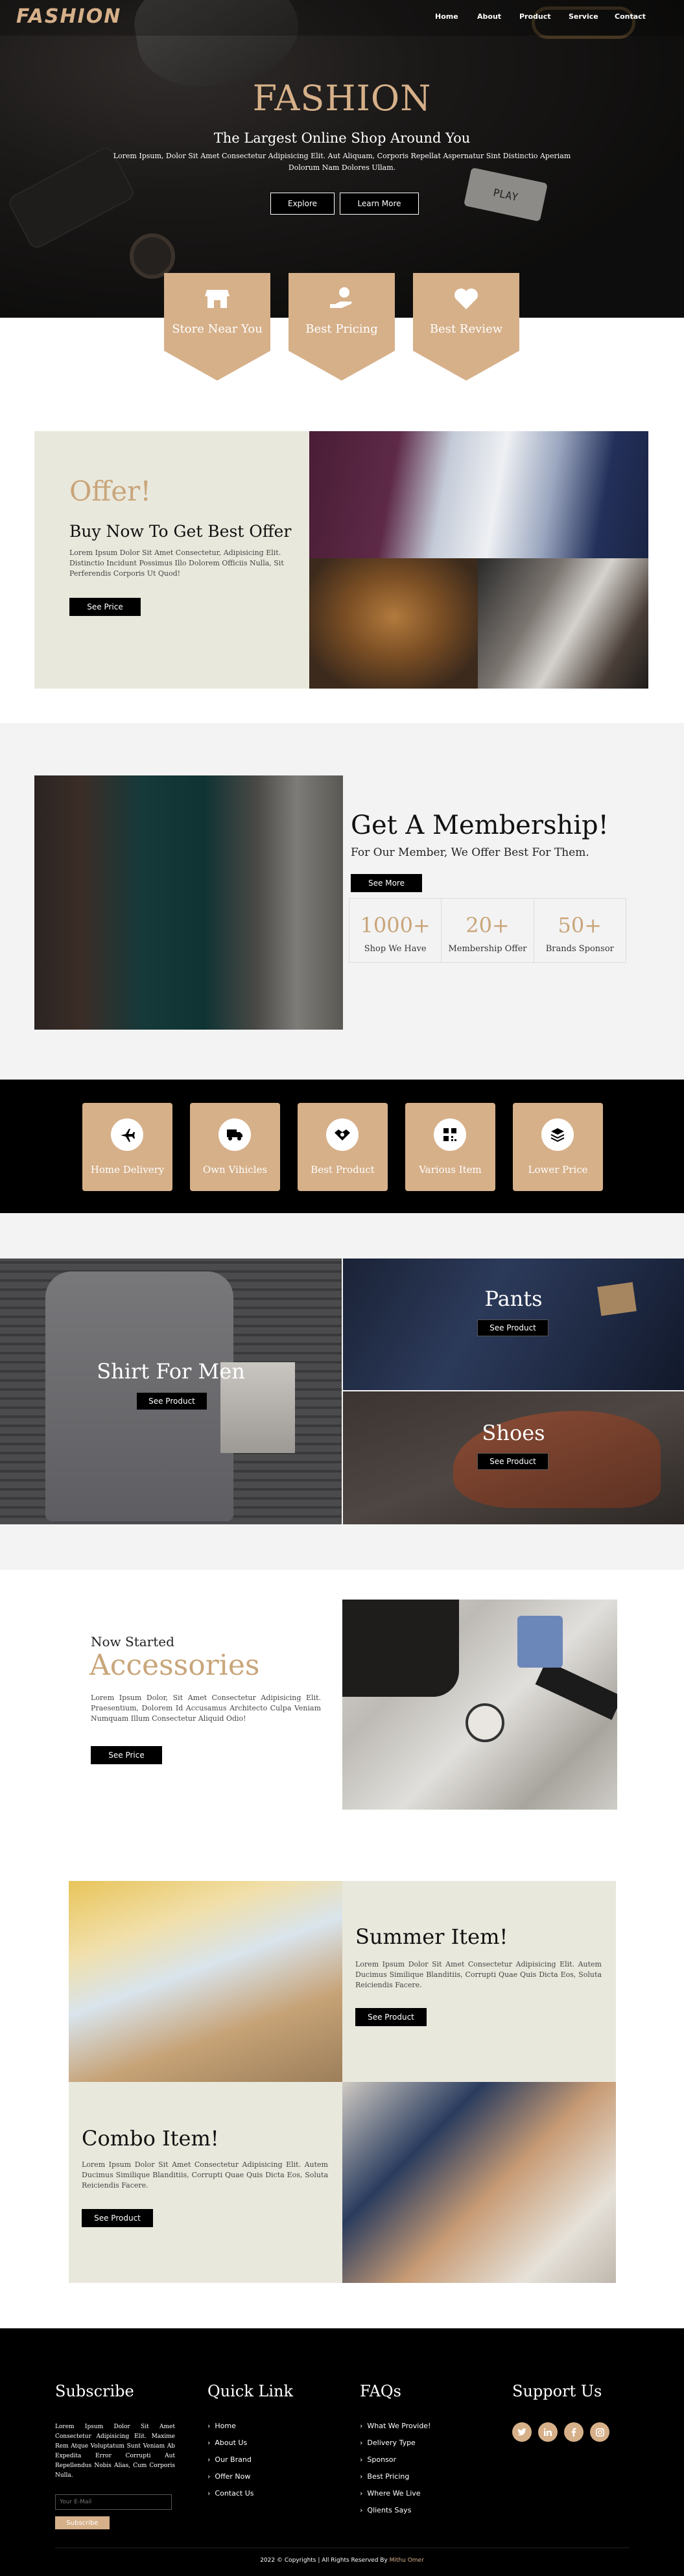  I want to click on accessories-kicker: Now Started, so click(133, 1642).